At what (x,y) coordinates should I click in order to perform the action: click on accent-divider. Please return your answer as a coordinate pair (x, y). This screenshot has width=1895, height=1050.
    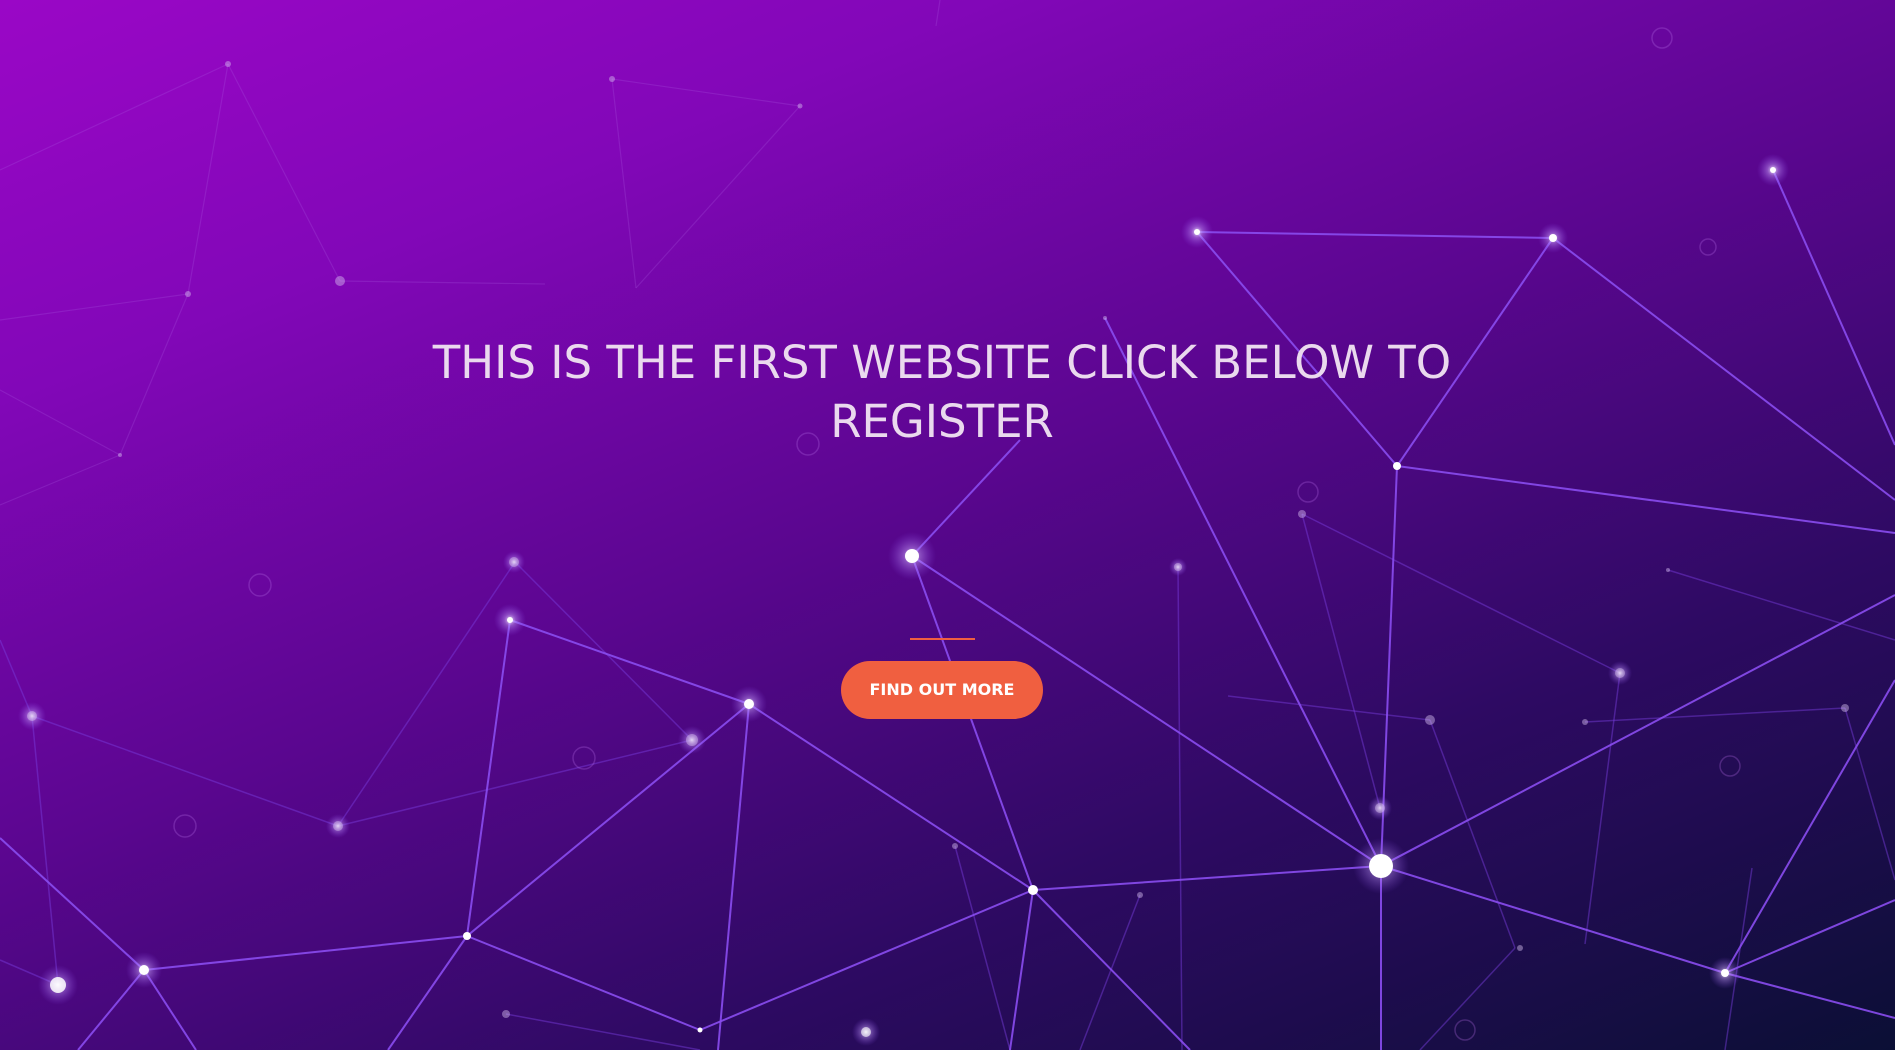
    Looking at the image, I should click on (942, 639).